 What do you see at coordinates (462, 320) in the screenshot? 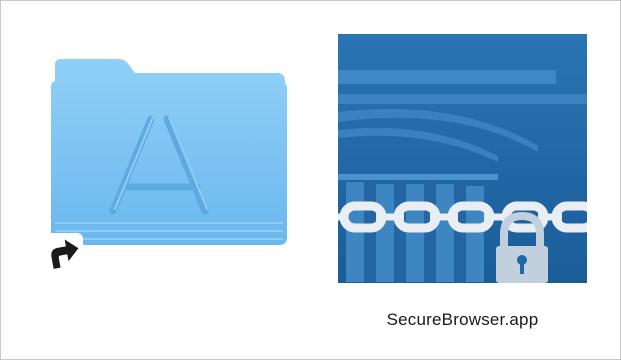
I see `app-filename-label: SecureBrowser.app` at bounding box center [462, 320].